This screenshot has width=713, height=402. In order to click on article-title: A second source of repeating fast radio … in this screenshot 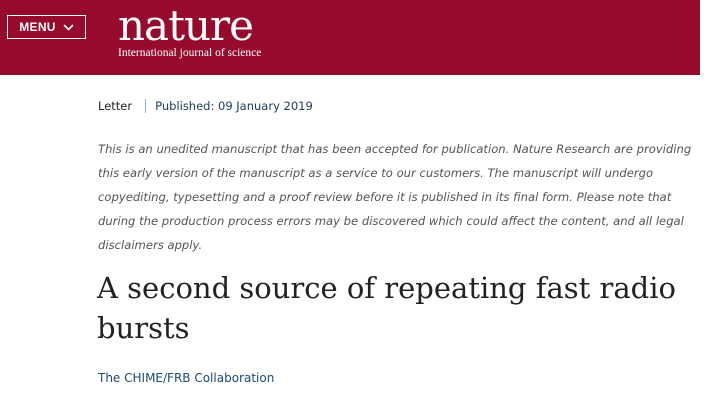, I will do `click(386, 308)`.